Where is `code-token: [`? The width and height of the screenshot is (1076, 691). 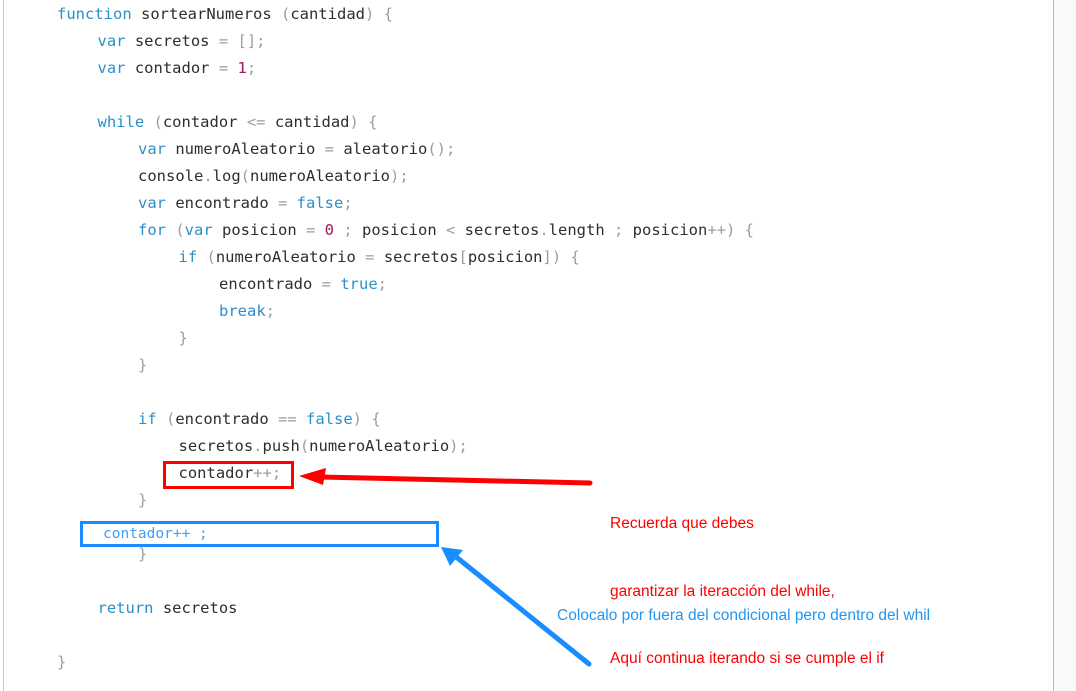 code-token: [ is located at coordinates (463, 257).